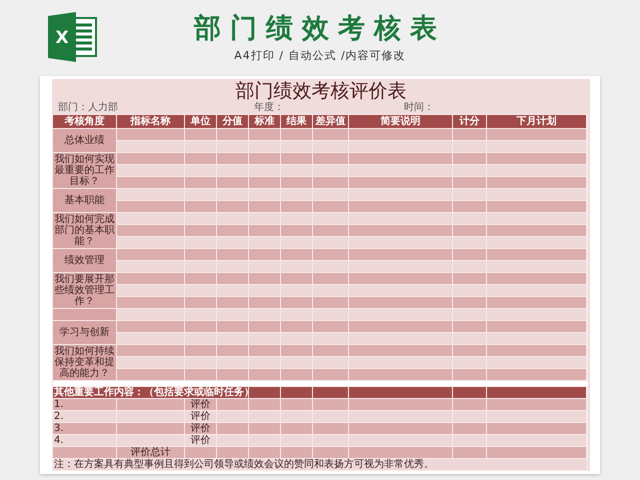 The width and height of the screenshot is (640, 480). What do you see at coordinates (400, 121) in the screenshot?
I see `column-header: 简要说明` at bounding box center [400, 121].